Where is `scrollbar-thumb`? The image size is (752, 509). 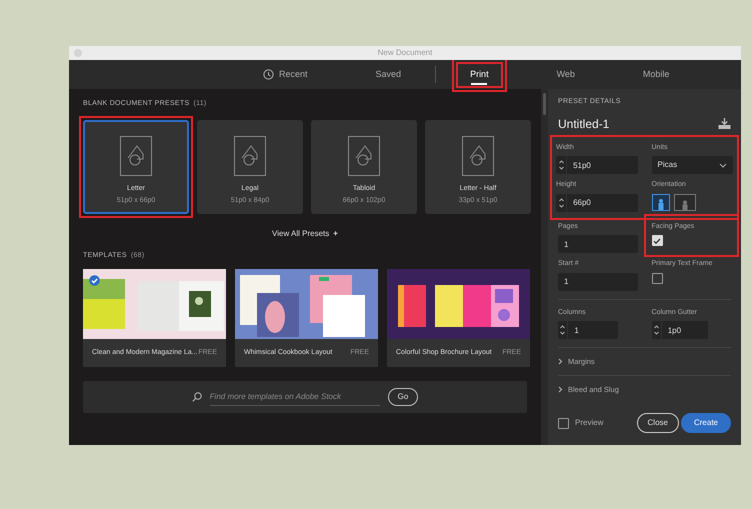
scrollbar-thumb is located at coordinates (544, 104).